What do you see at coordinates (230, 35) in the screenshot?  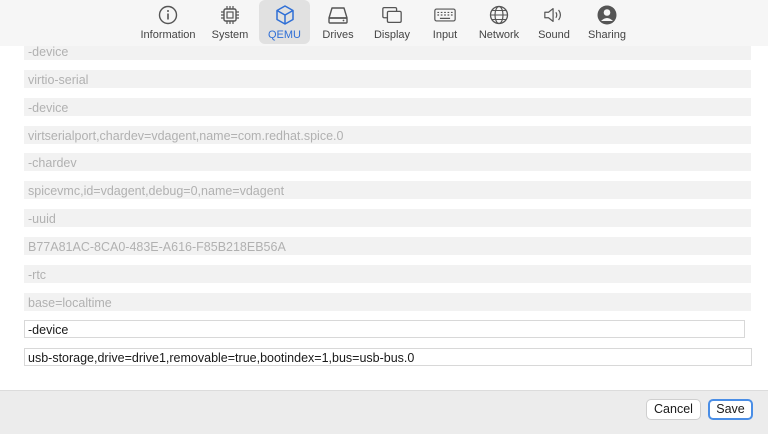 I see `tab-system-label: System` at bounding box center [230, 35].